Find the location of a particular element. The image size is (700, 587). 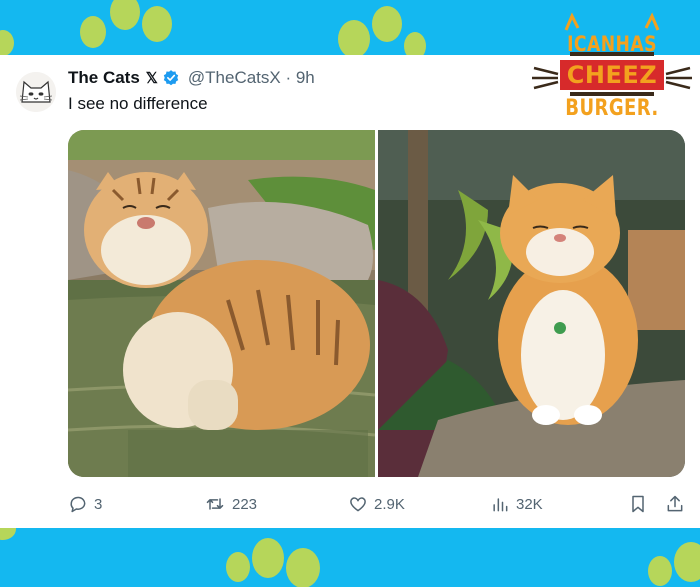

tweet-header: The Cats 𝕏 @TheCatsX · 9h is located at coordinates (191, 78).